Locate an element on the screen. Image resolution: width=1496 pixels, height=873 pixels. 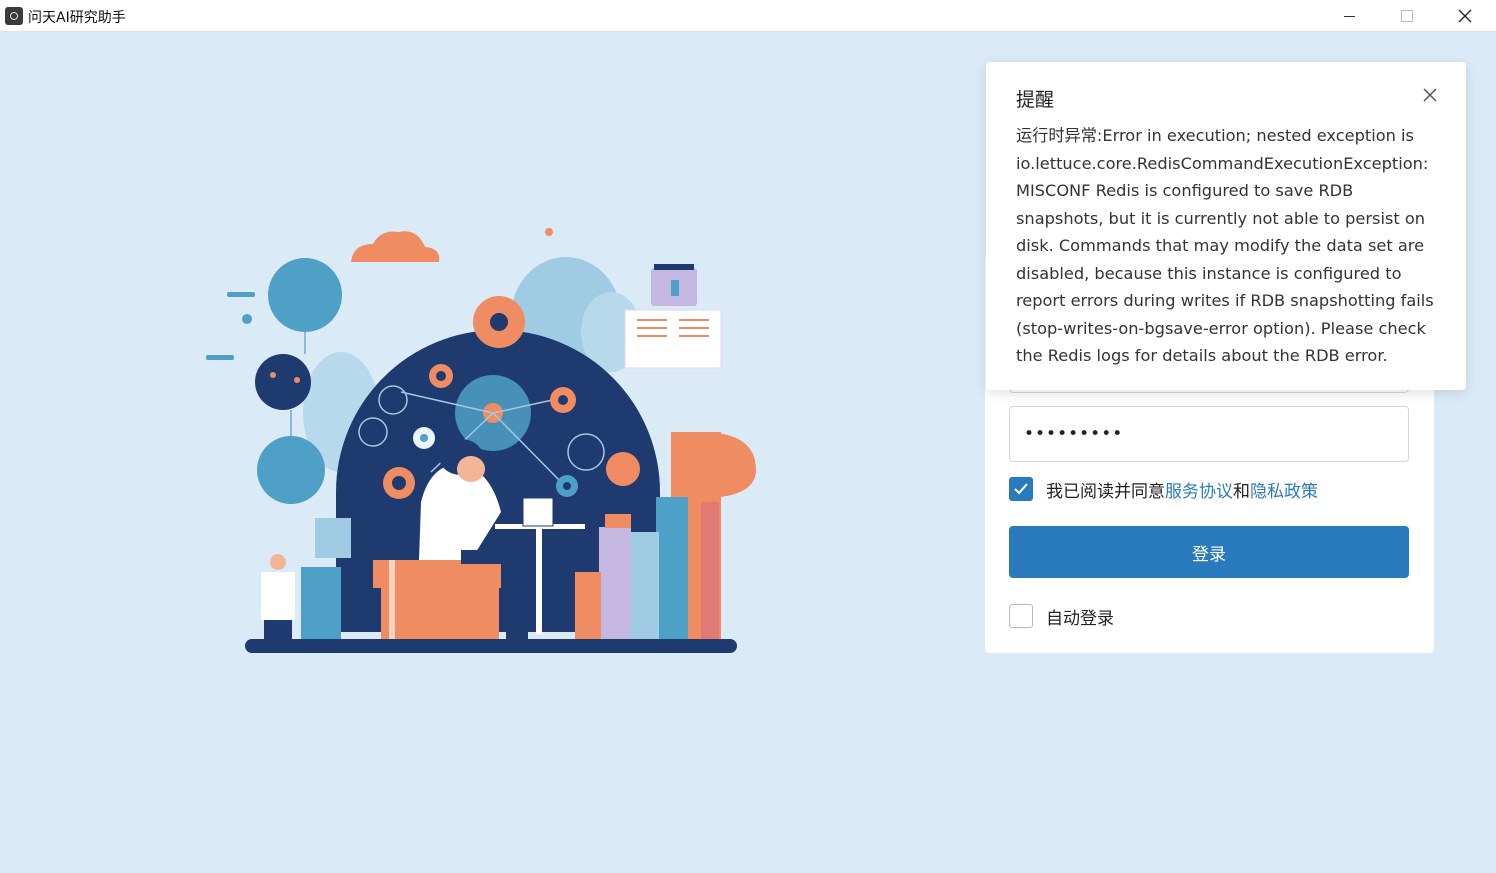
close-window-button is located at coordinates (1465, 16).